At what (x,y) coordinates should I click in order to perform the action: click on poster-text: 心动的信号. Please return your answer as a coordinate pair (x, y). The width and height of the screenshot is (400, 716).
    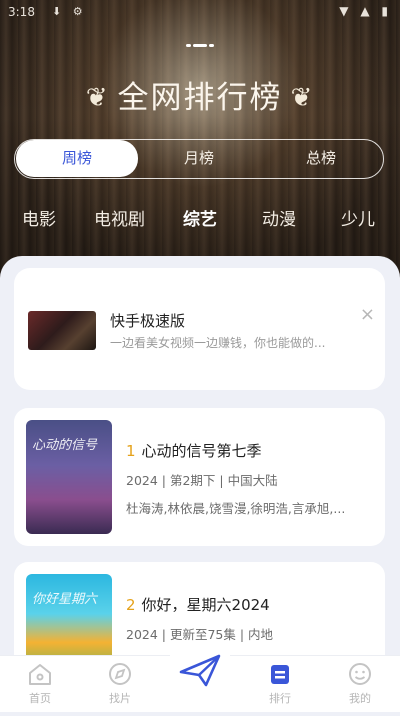
    Looking at the image, I should click on (65, 445).